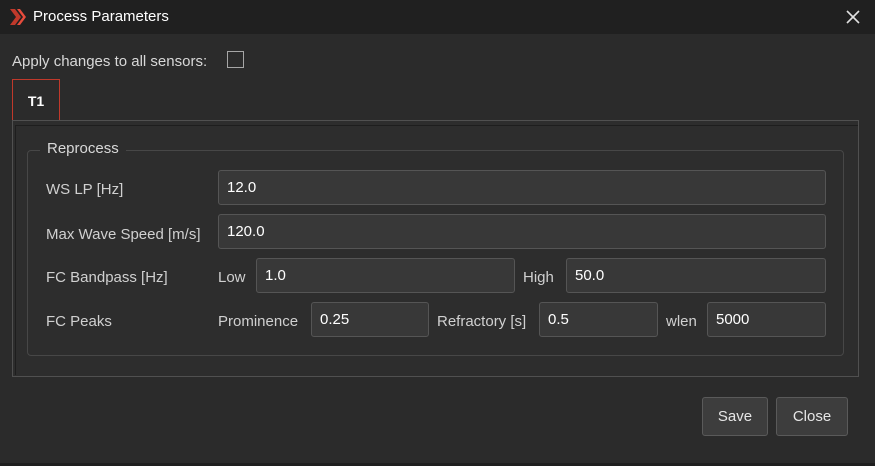 The width and height of the screenshot is (875, 466). Describe the element at coordinates (812, 416) in the screenshot. I see `close-button: Close` at that location.